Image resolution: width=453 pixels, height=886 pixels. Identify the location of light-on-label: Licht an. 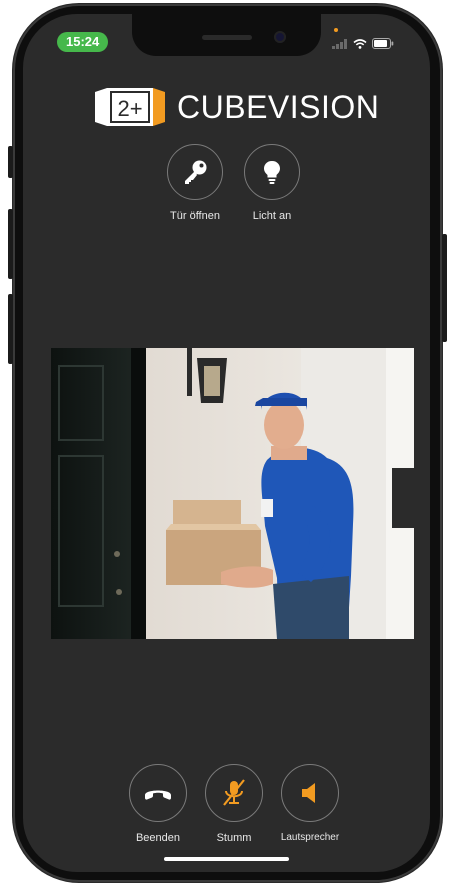
(272, 216).